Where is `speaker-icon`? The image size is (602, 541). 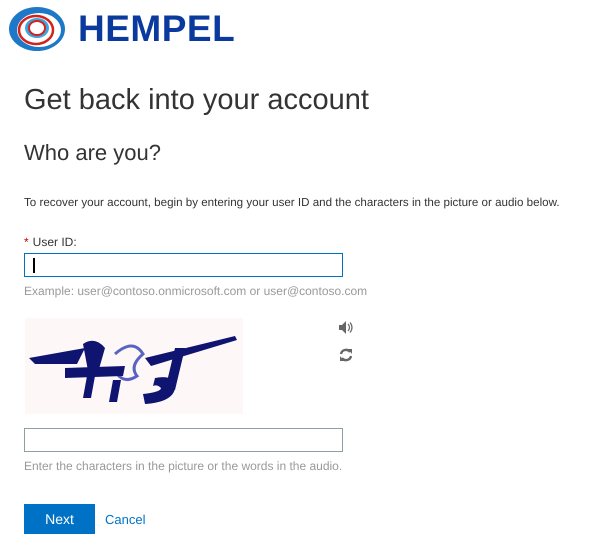
speaker-icon is located at coordinates (346, 327).